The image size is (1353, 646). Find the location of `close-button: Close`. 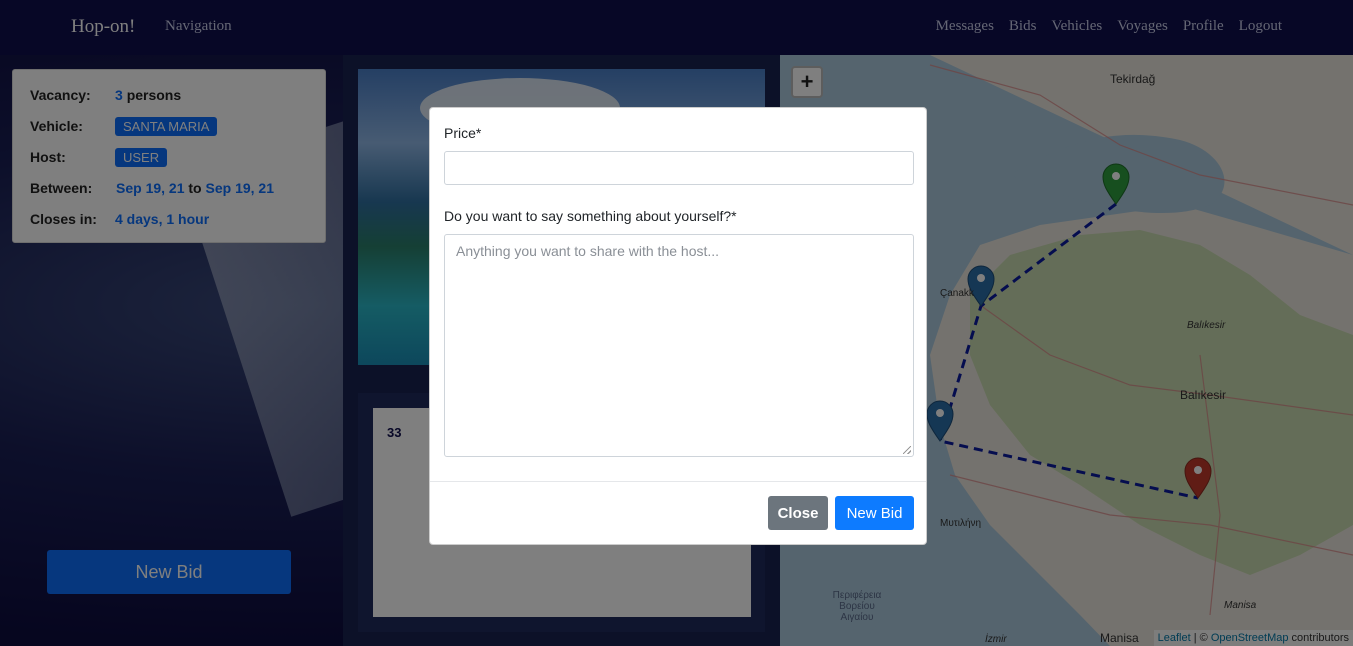

close-button: Close is located at coordinates (798, 513).